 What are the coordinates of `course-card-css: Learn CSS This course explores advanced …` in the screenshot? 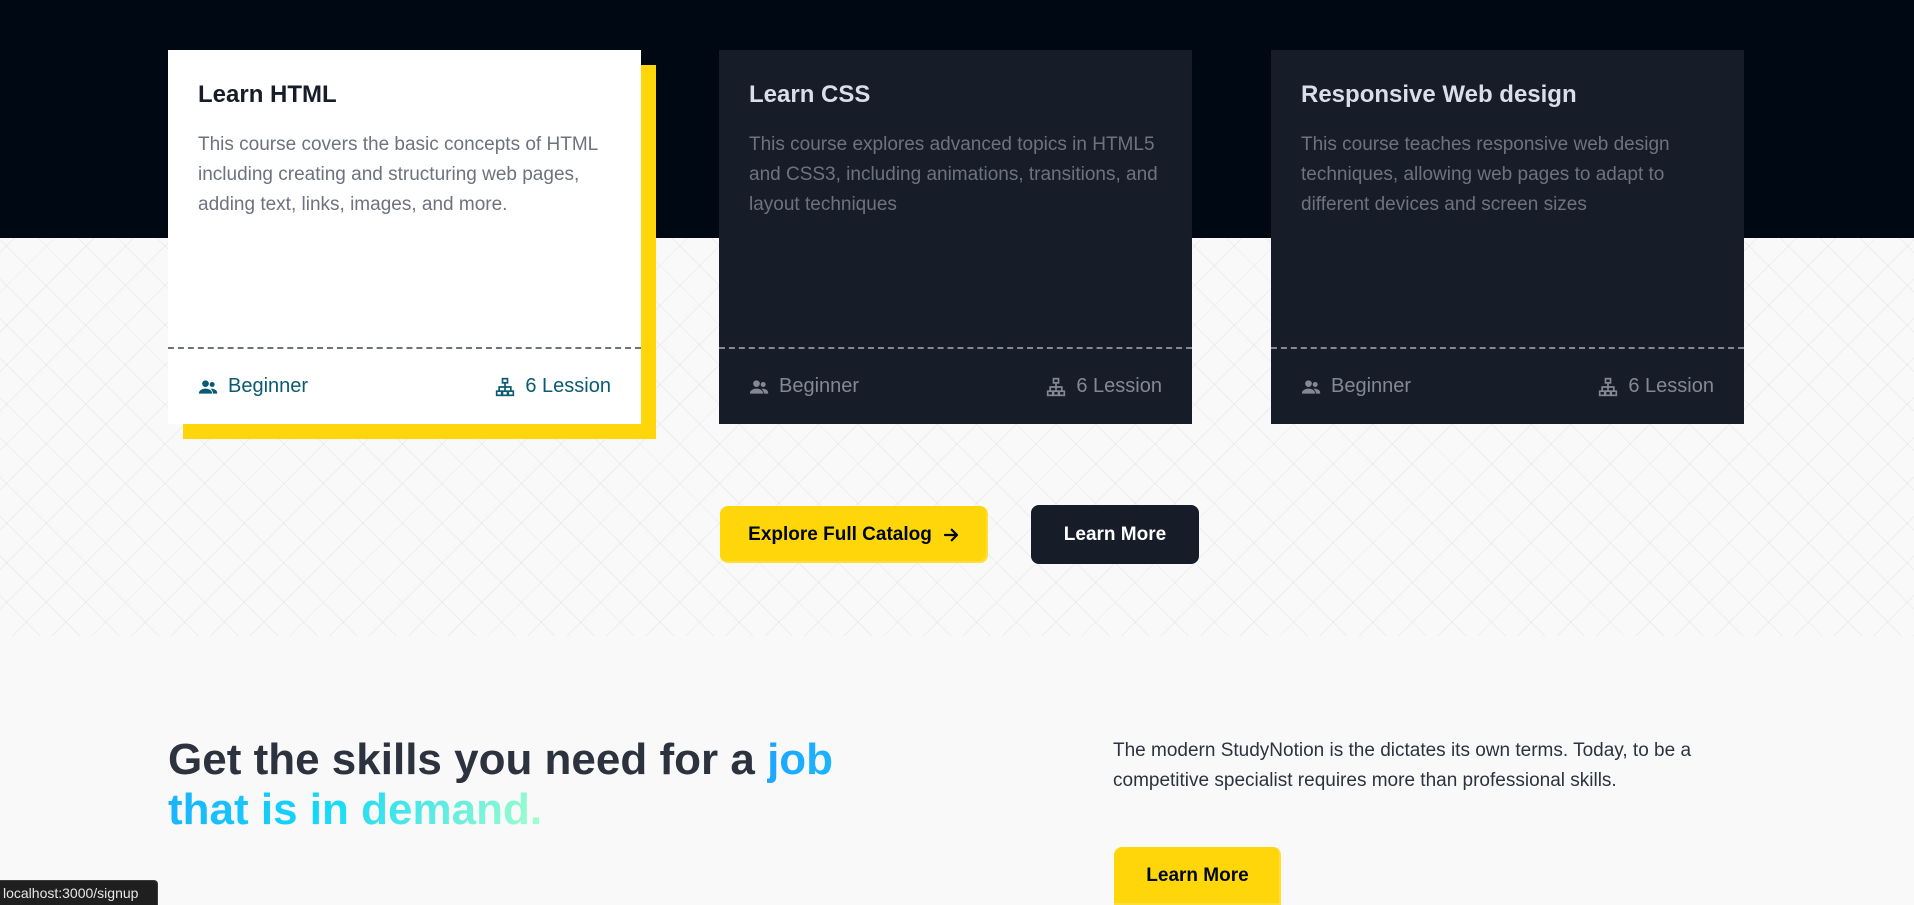 It's located at (955, 237).